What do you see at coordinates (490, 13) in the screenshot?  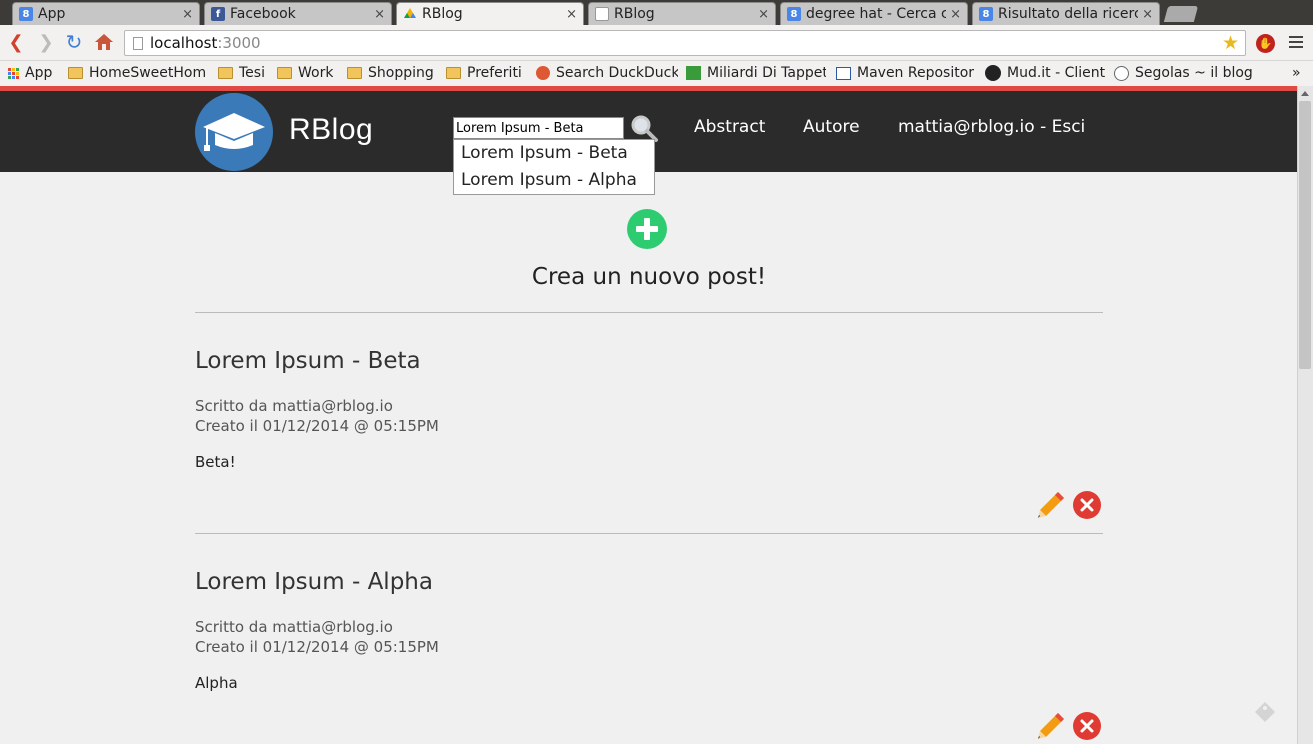 I see `browser-tab-rblog-active: RBlog ×` at bounding box center [490, 13].